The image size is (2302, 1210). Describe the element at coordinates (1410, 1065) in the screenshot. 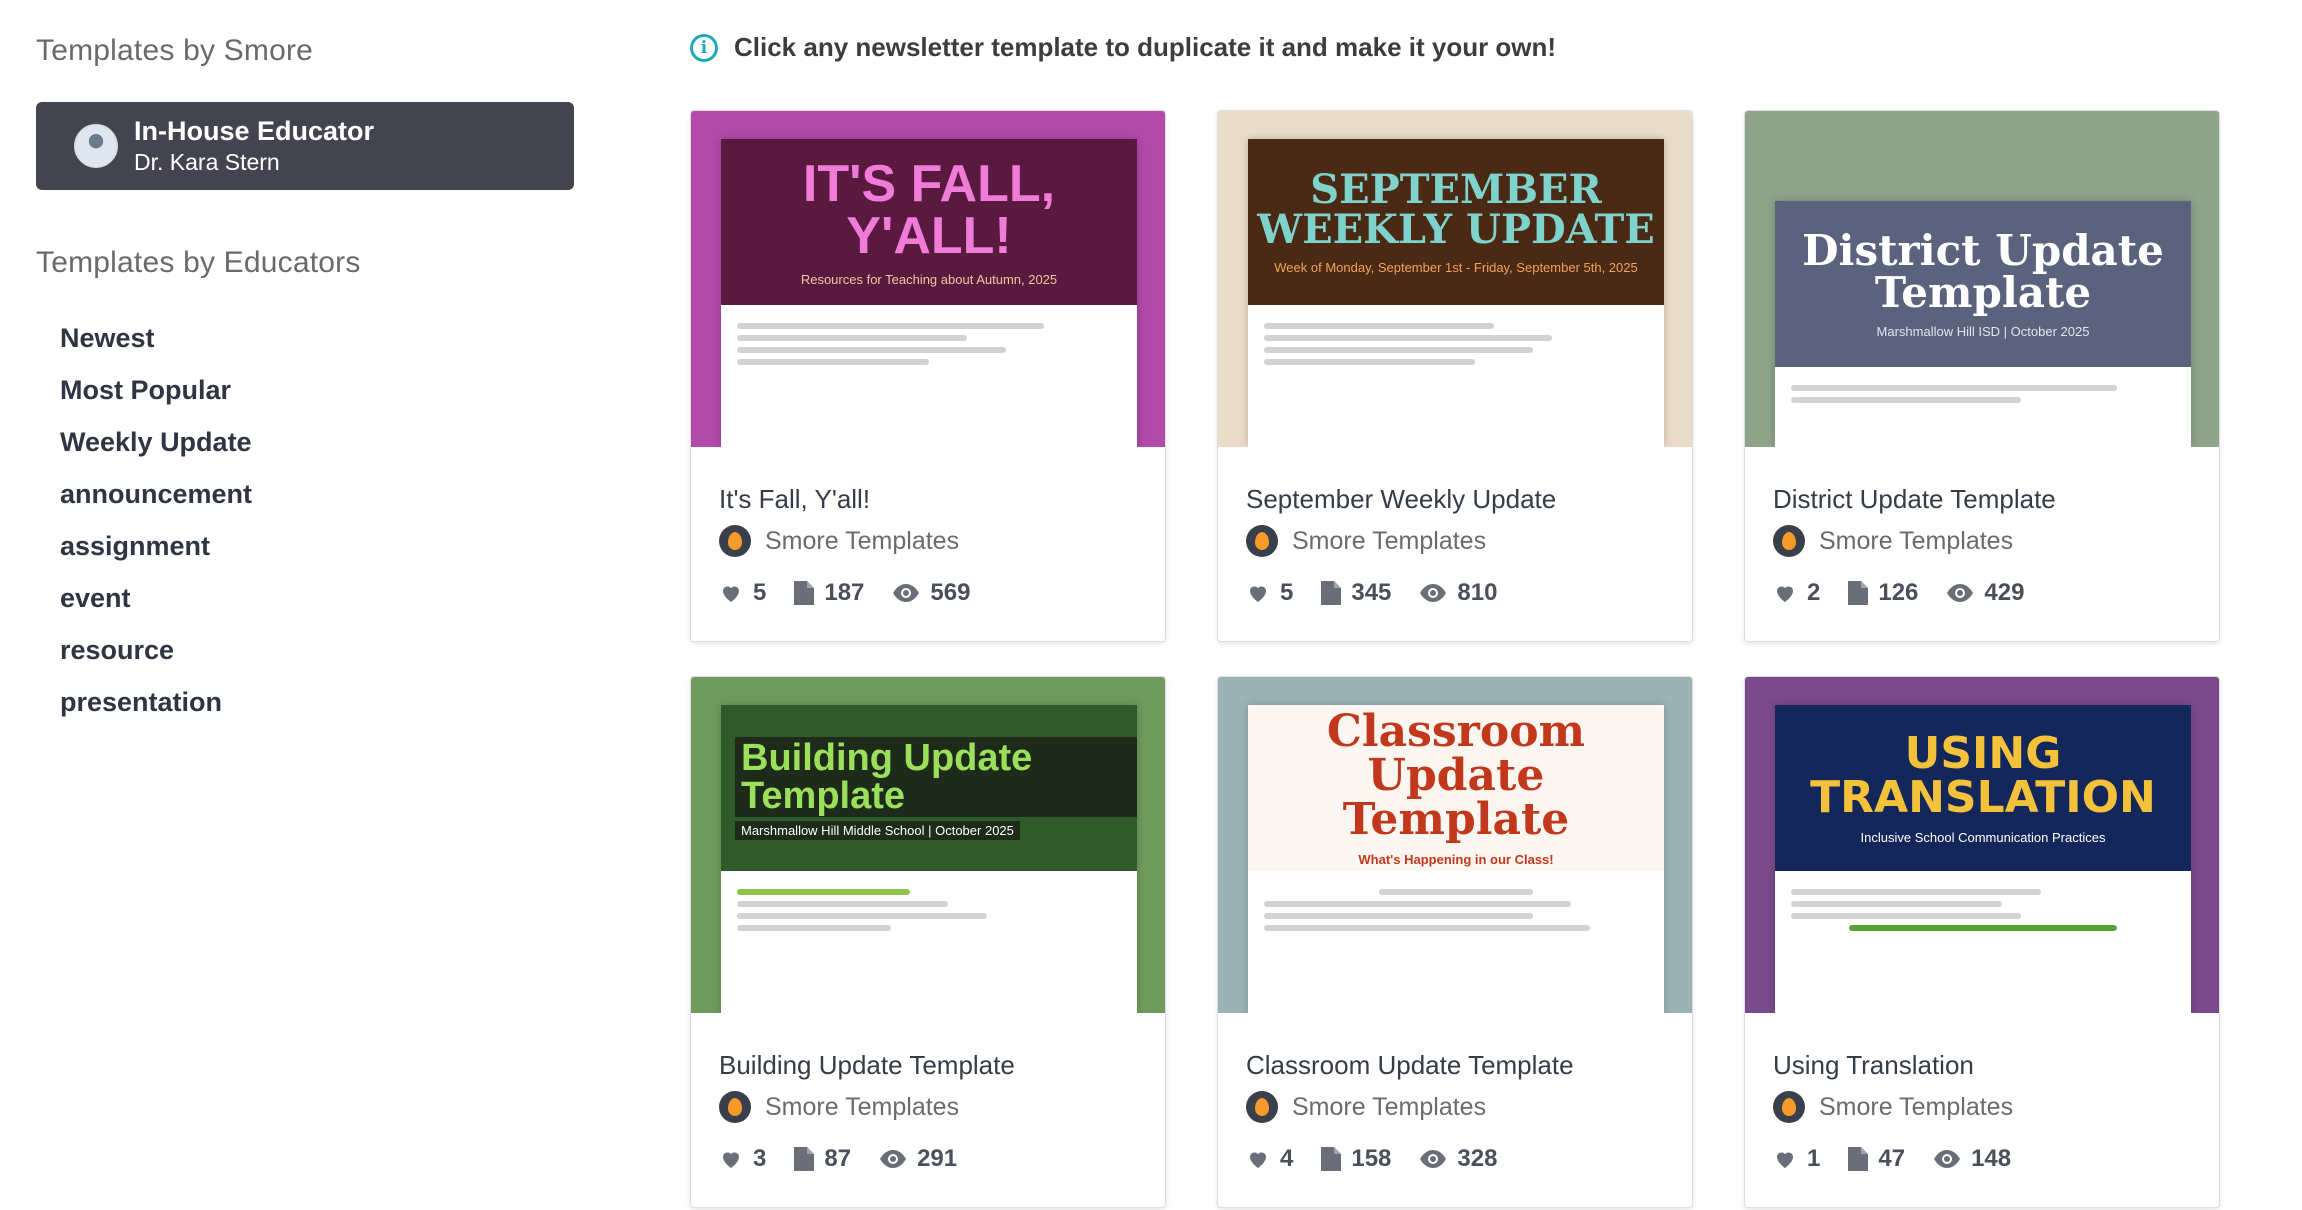

I see `template-title: Classroom Update Template` at that location.